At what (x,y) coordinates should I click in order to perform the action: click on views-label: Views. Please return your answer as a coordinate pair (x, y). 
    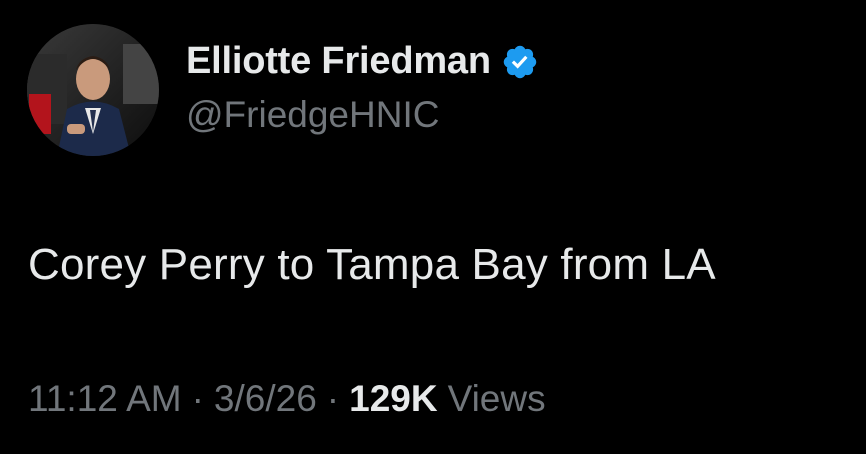
    Looking at the image, I should click on (497, 399).